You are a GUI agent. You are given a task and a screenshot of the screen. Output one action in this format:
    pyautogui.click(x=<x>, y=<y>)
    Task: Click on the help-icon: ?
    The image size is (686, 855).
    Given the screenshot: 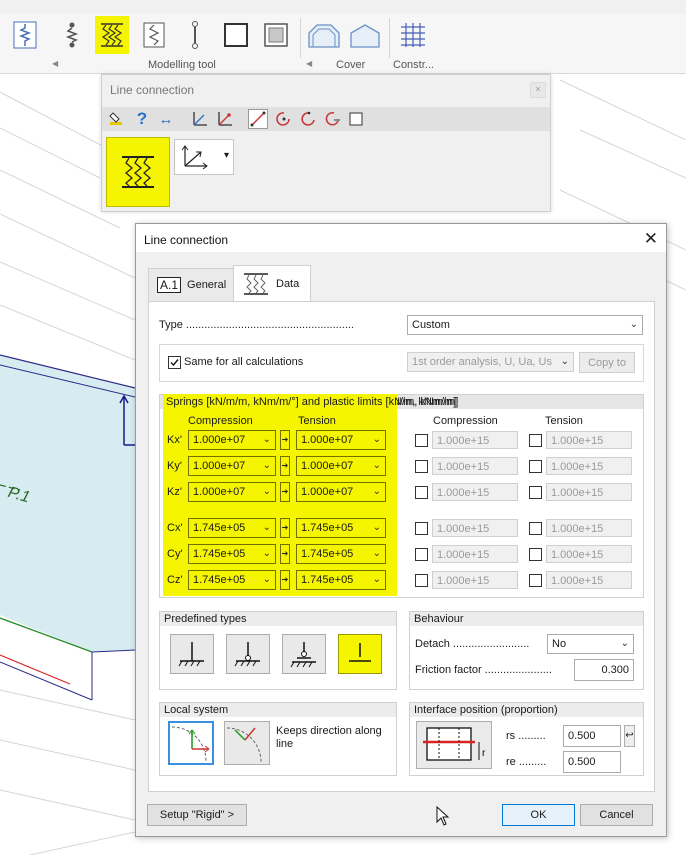 What is the action you would take?
    pyautogui.click(x=142, y=119)
    